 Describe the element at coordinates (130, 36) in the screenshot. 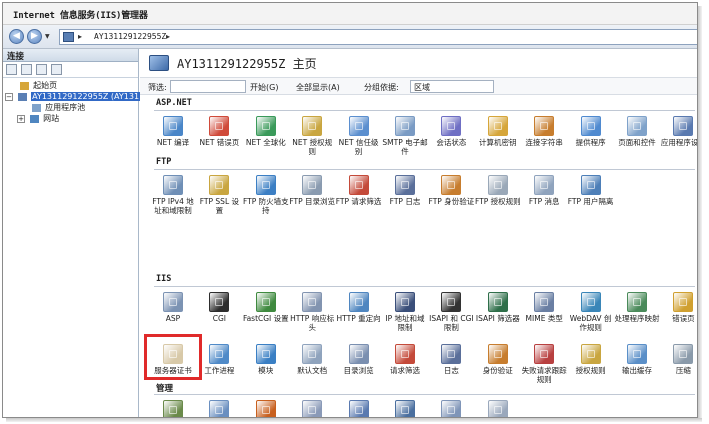

I see `breadcrumb-server: AY131129122955Z` at that location.